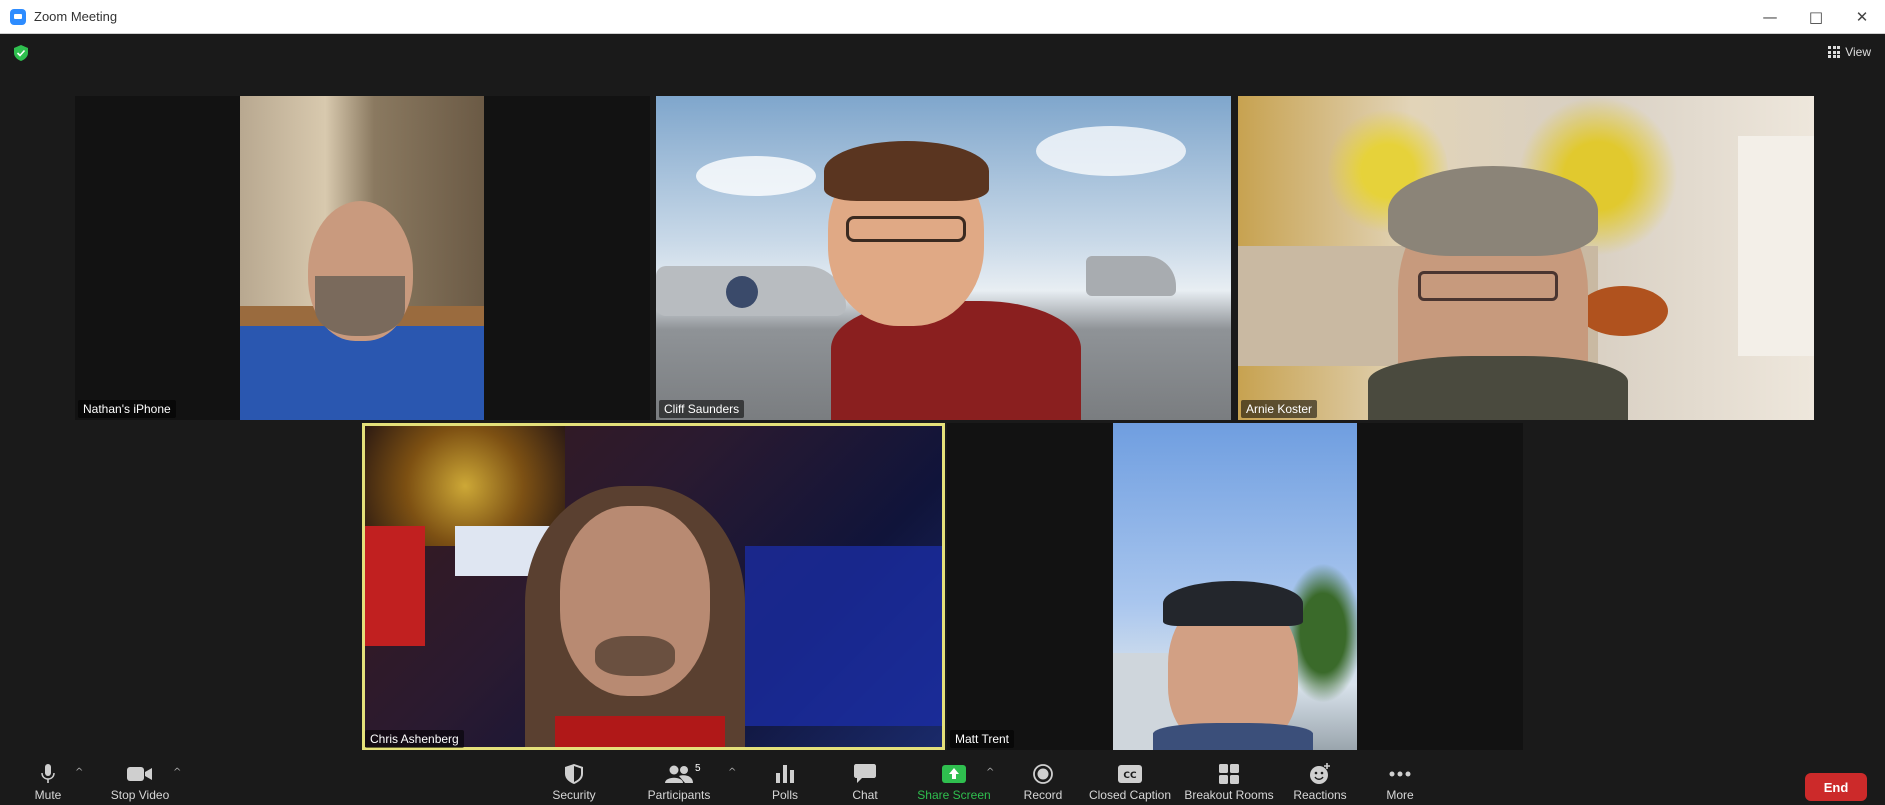 This screenshot has width=1885, height=805. Describe the element at coordinates (18, 16) in the screenshot. I see `zoom-app-icon` at that location.